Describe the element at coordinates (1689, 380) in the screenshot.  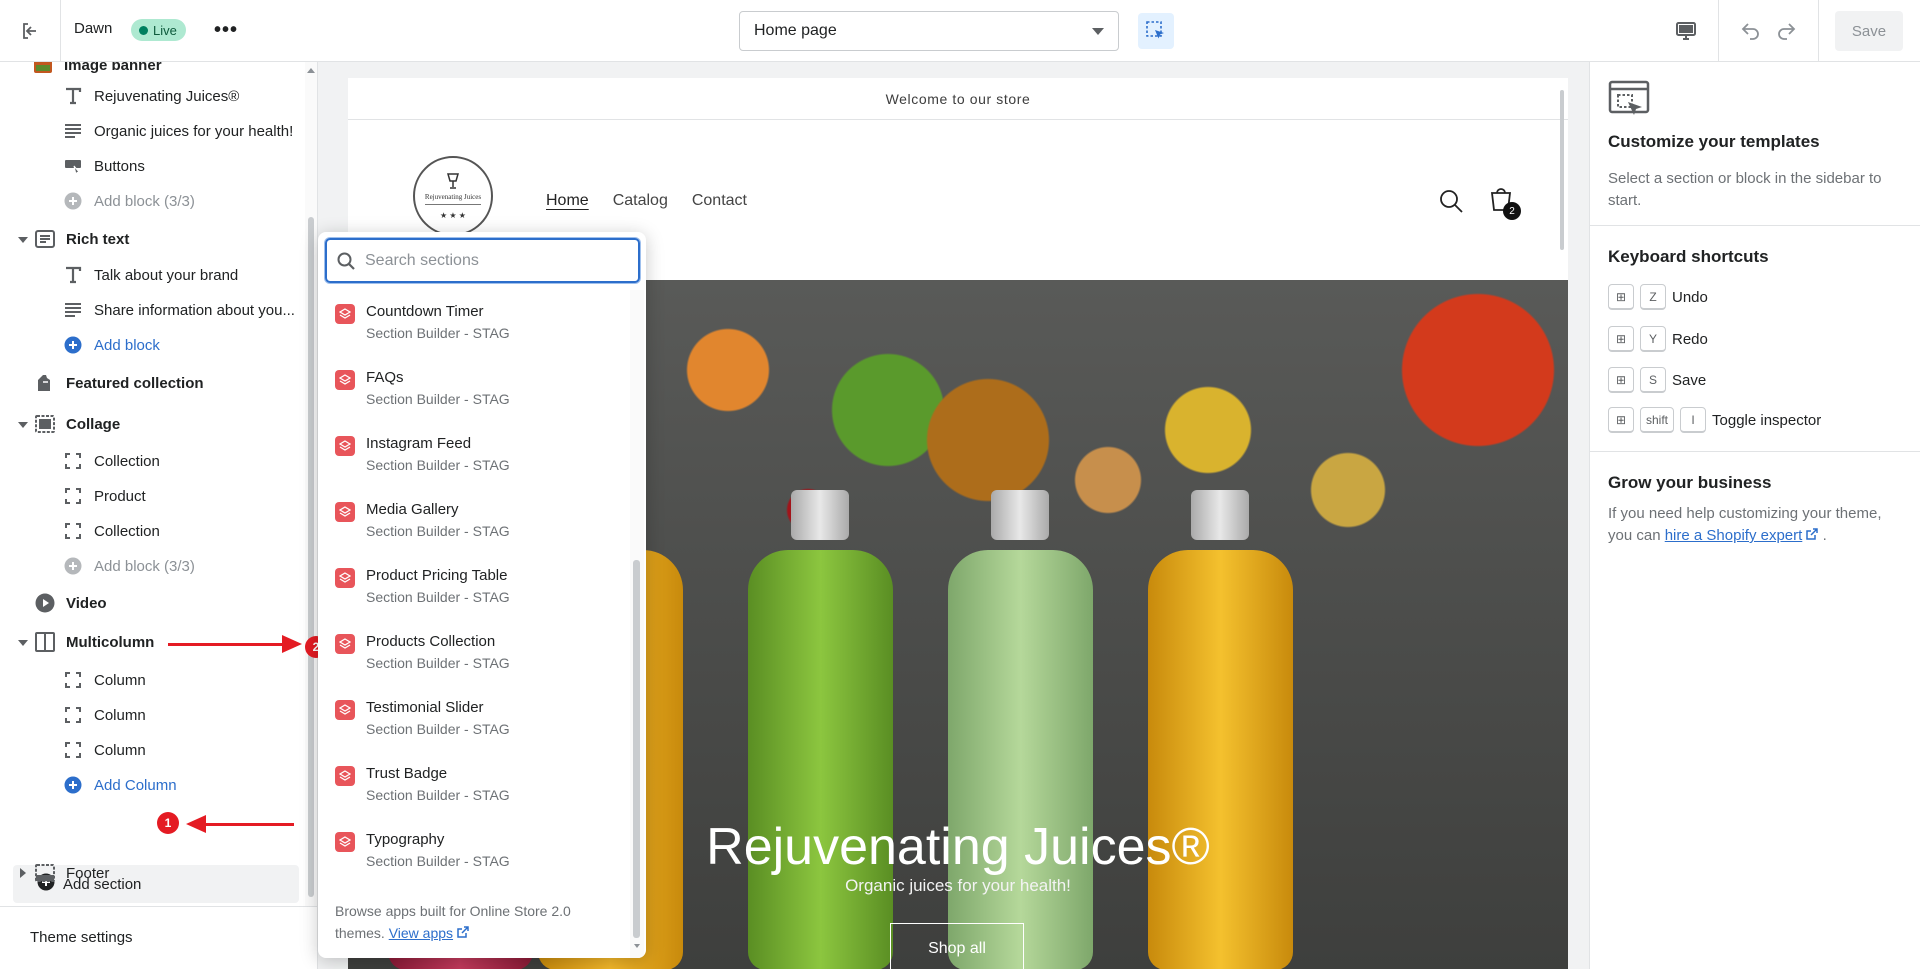
I see `shortcut-label: Save` at that location.